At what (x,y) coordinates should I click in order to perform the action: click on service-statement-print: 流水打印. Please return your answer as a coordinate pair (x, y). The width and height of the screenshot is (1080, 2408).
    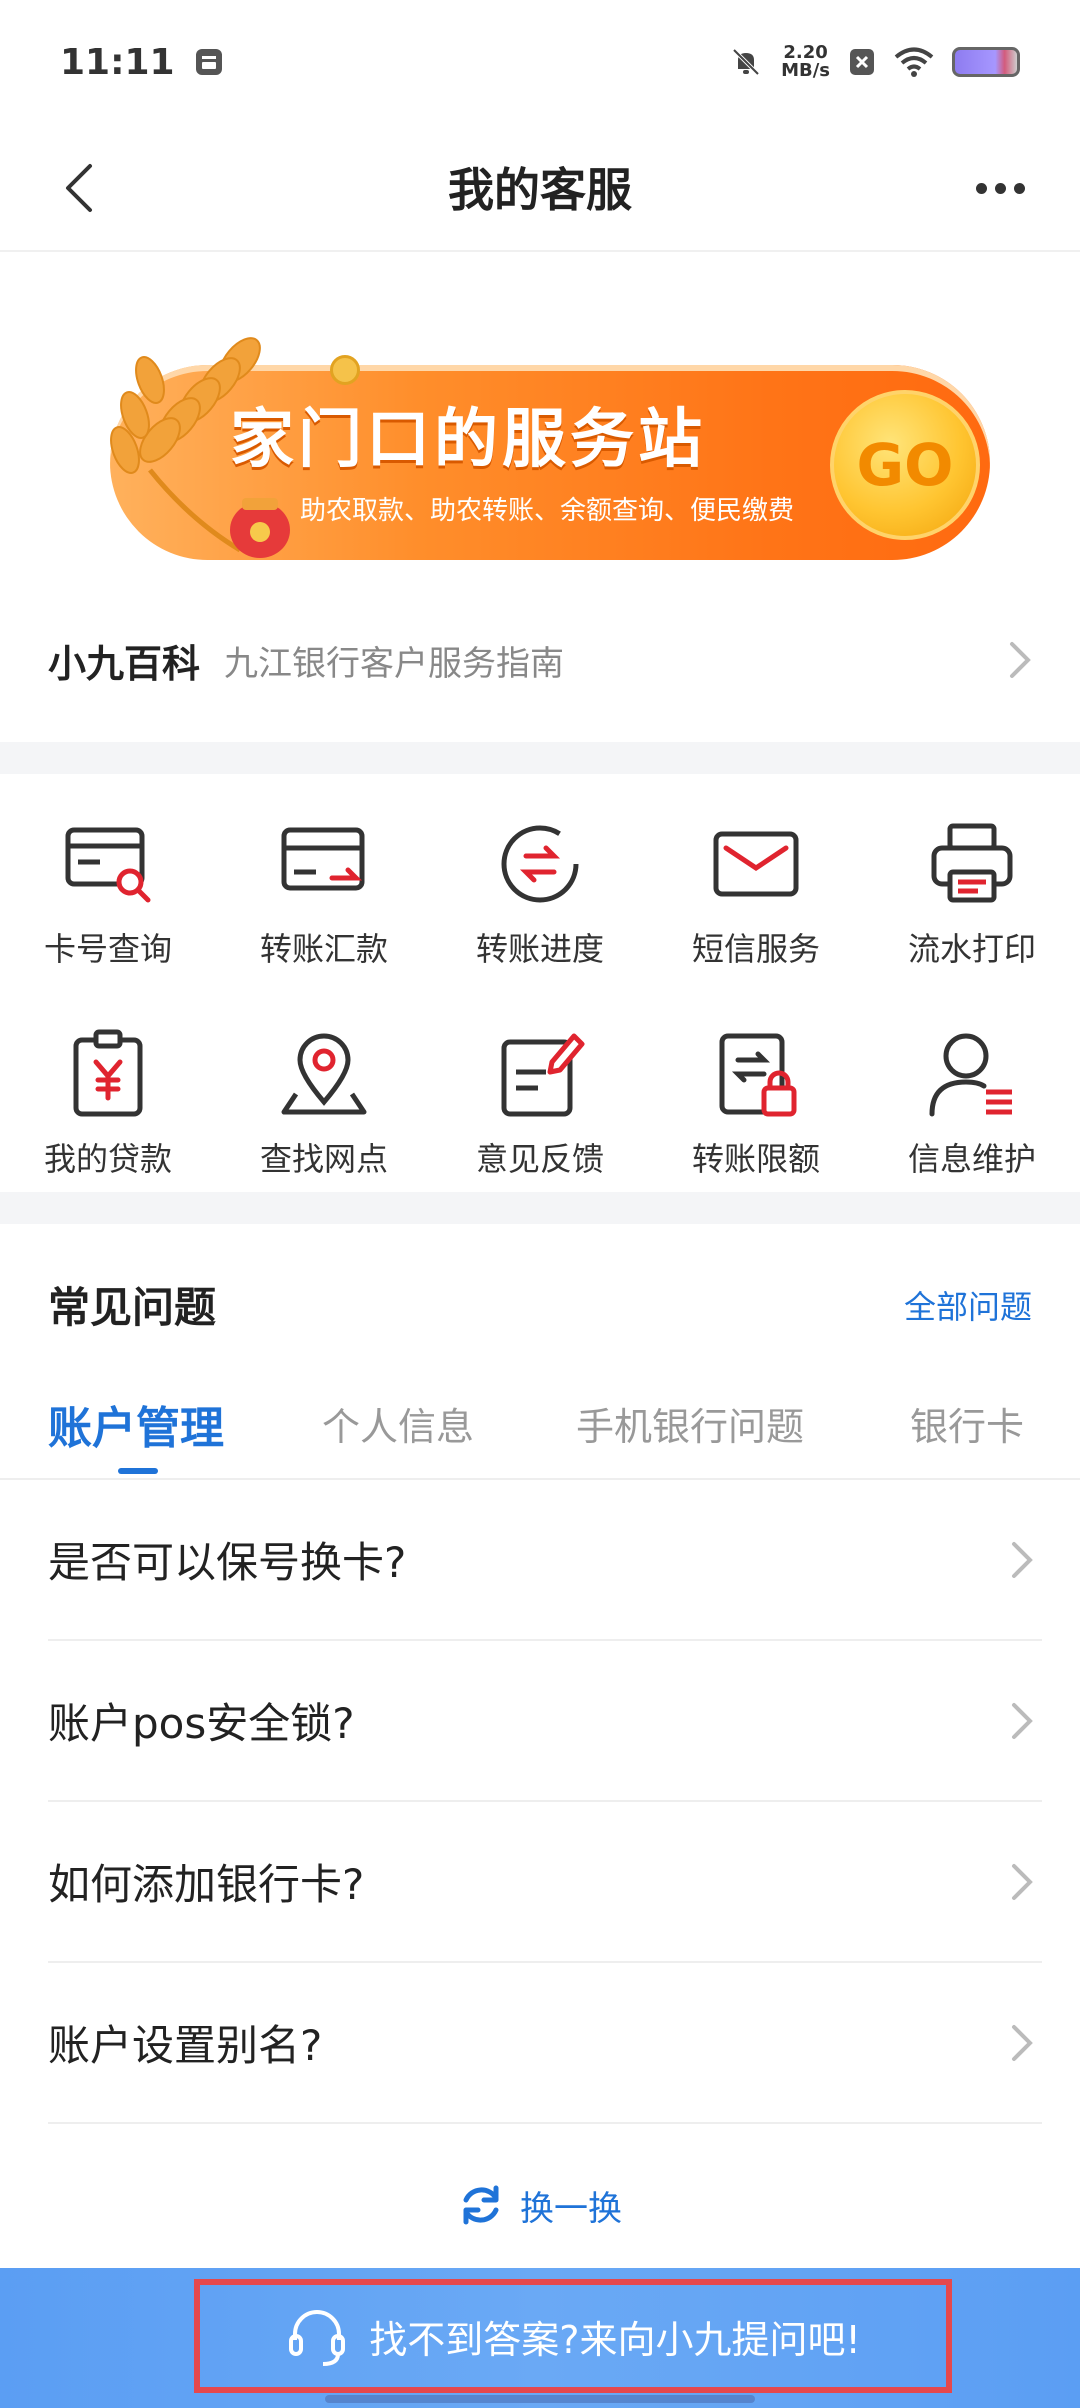
    Looking at the image, I should click on (972, 881).